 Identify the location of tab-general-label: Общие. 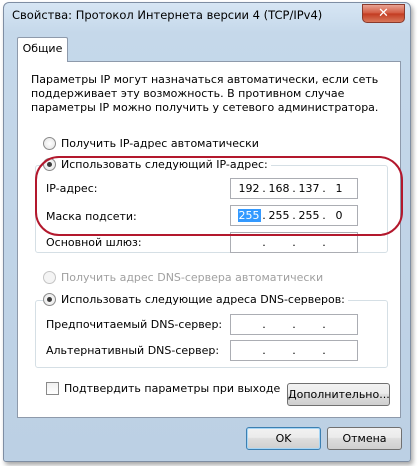
(42, 48).